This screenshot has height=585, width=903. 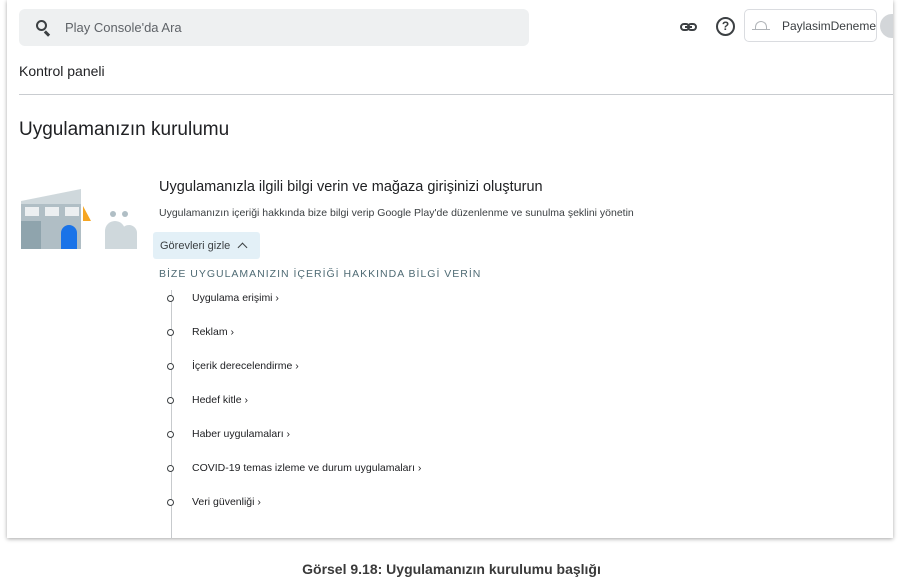 What do you see at coordinates (220, 400) in the screenshot?
I see `task-label: Hedef kitle ›` at bounding box center [220, 400].